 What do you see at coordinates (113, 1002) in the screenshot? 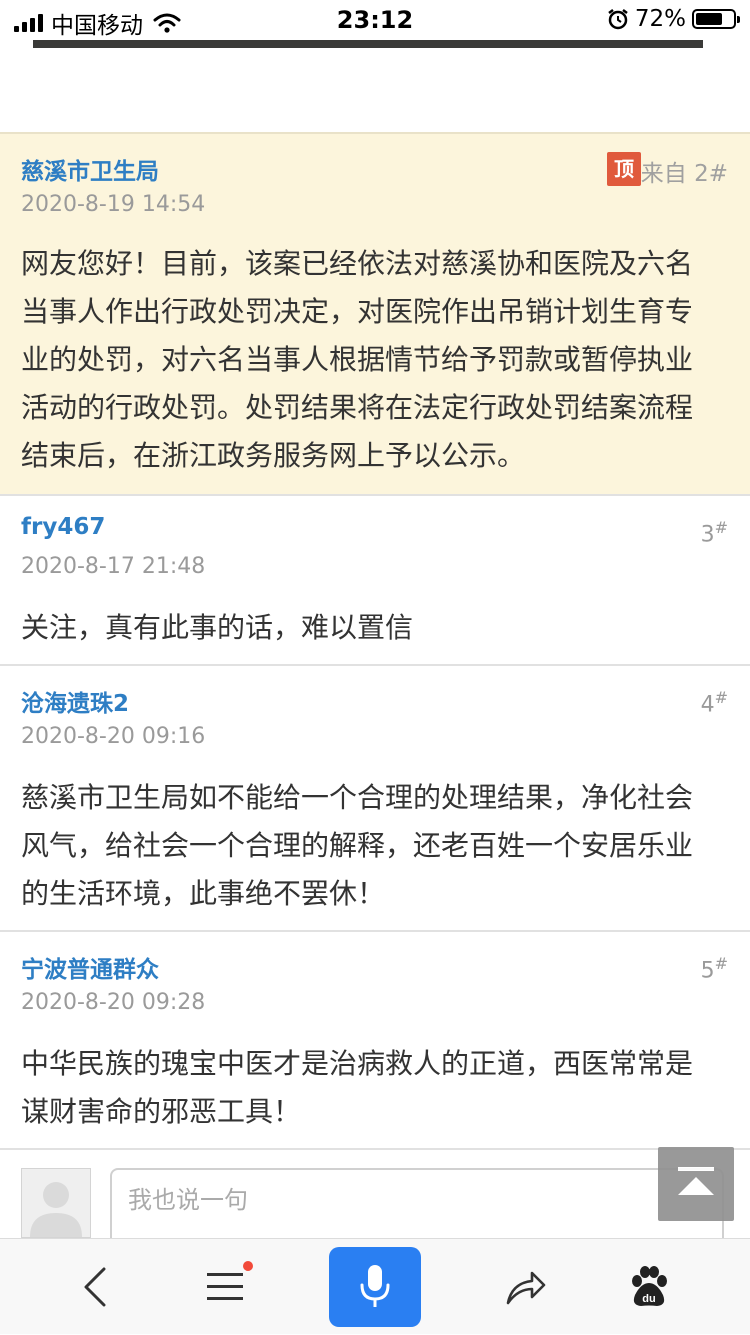
I see `post-date: 2020-8-20 09:28` at bounding box center [113, 1002].